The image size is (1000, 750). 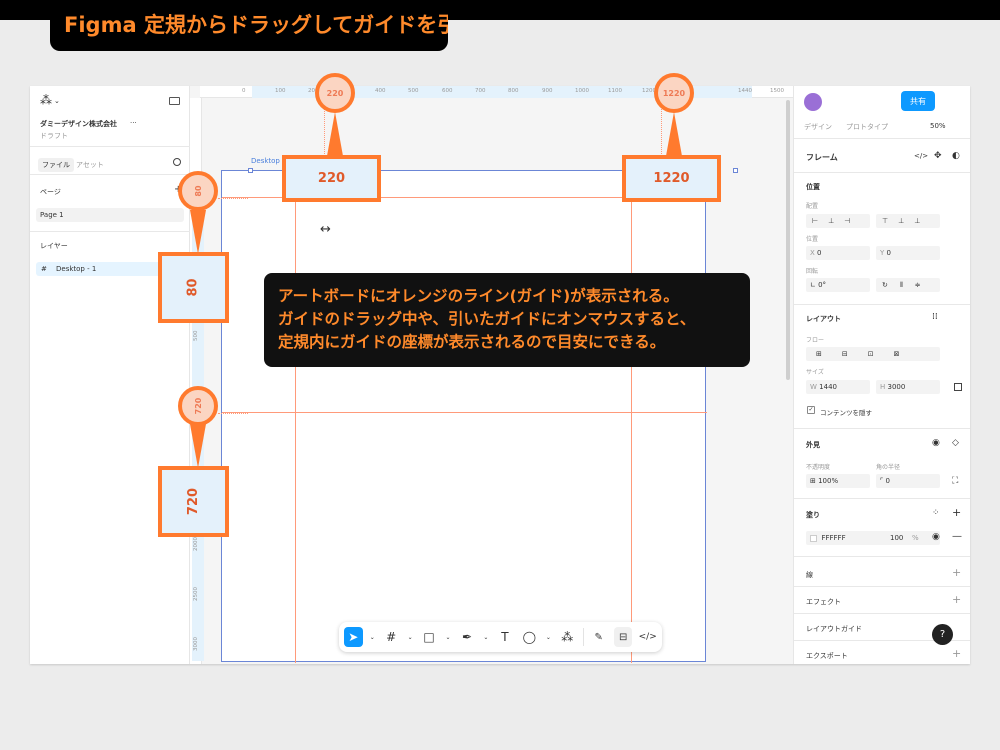 I want to click on stroke-heading: 線, so click(x=809, y=575).